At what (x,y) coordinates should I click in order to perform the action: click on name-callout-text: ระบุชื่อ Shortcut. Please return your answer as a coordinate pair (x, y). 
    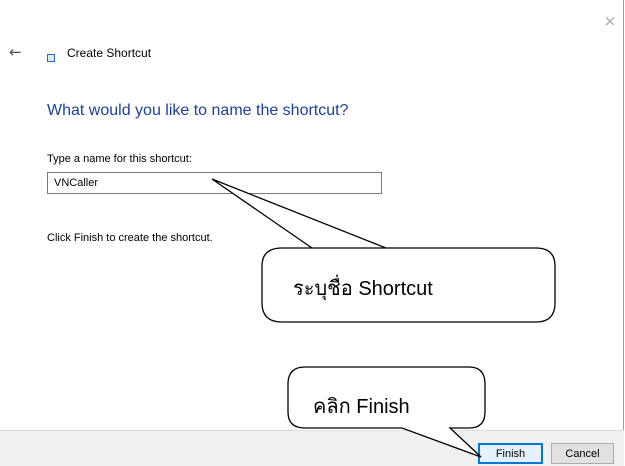
    Looking at the image, I should click on (363, 289).